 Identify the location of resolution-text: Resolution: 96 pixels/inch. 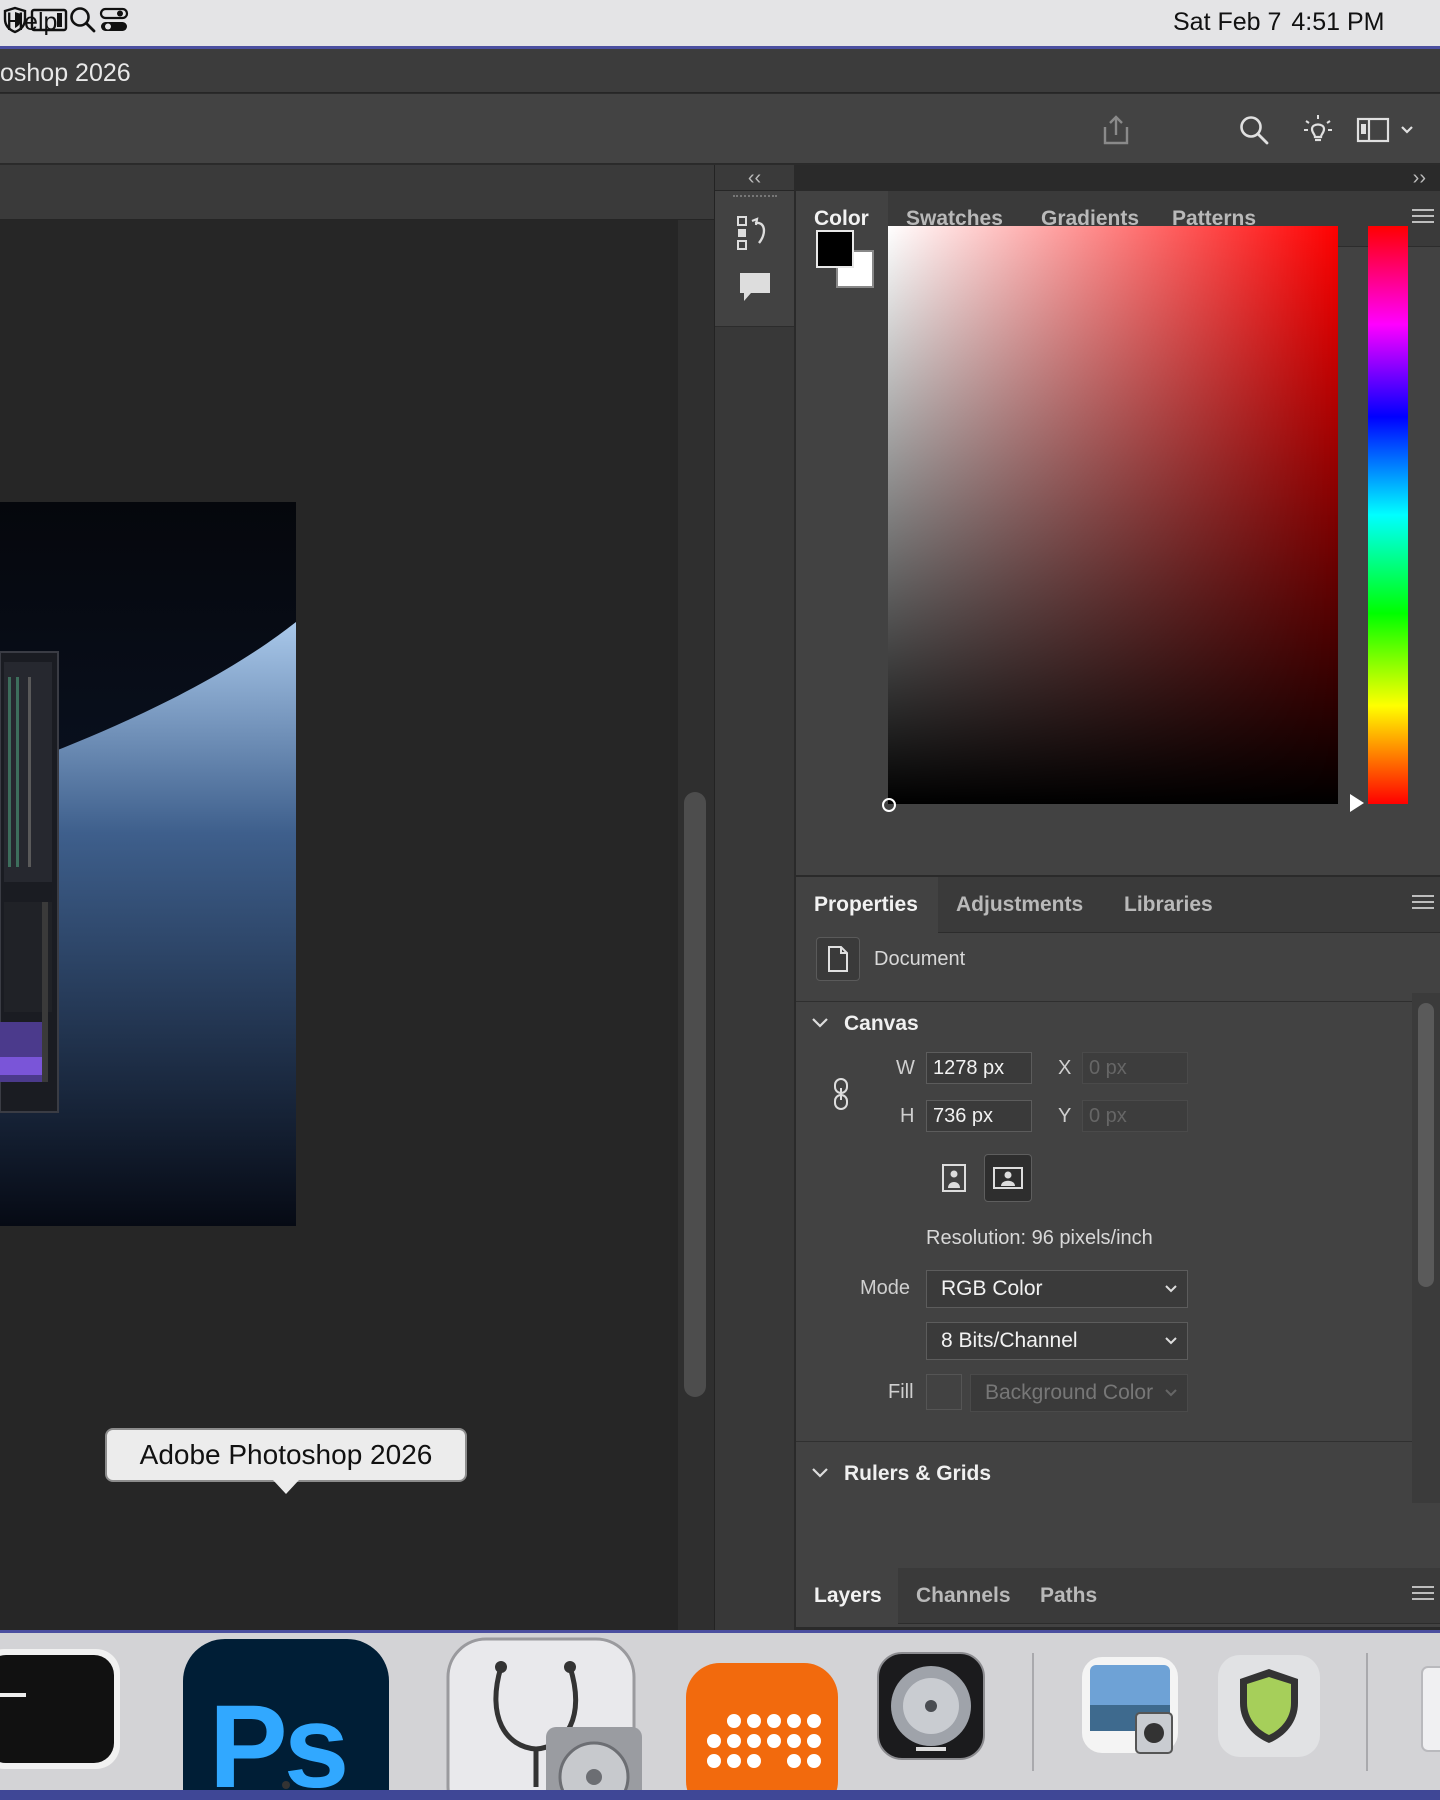
(1039, 1238).